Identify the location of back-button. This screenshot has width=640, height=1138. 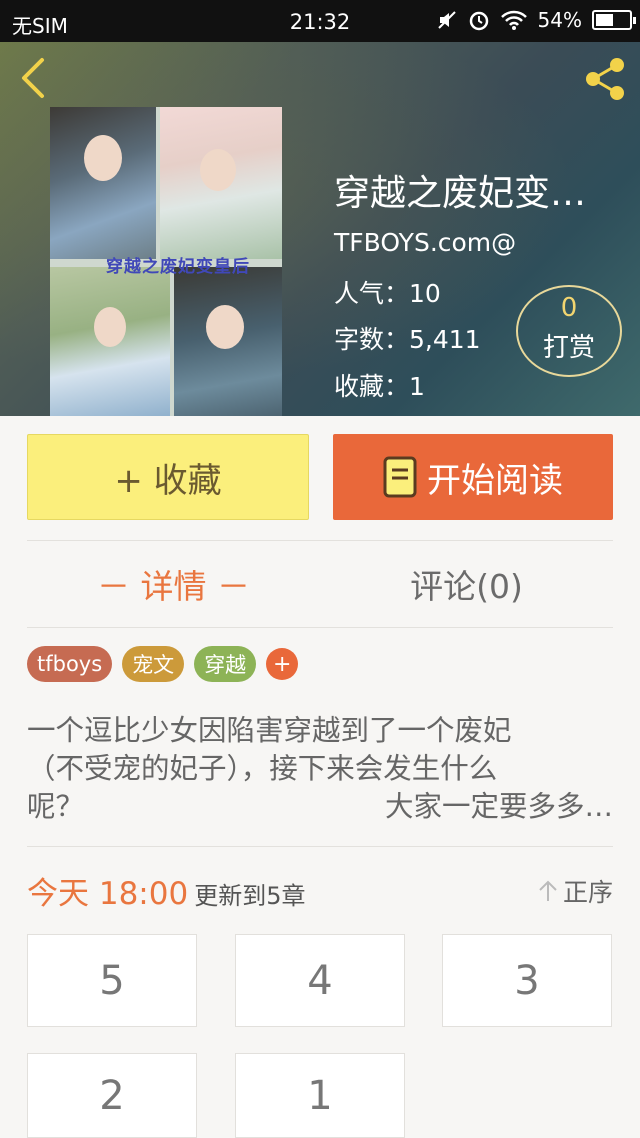
(34, 78).